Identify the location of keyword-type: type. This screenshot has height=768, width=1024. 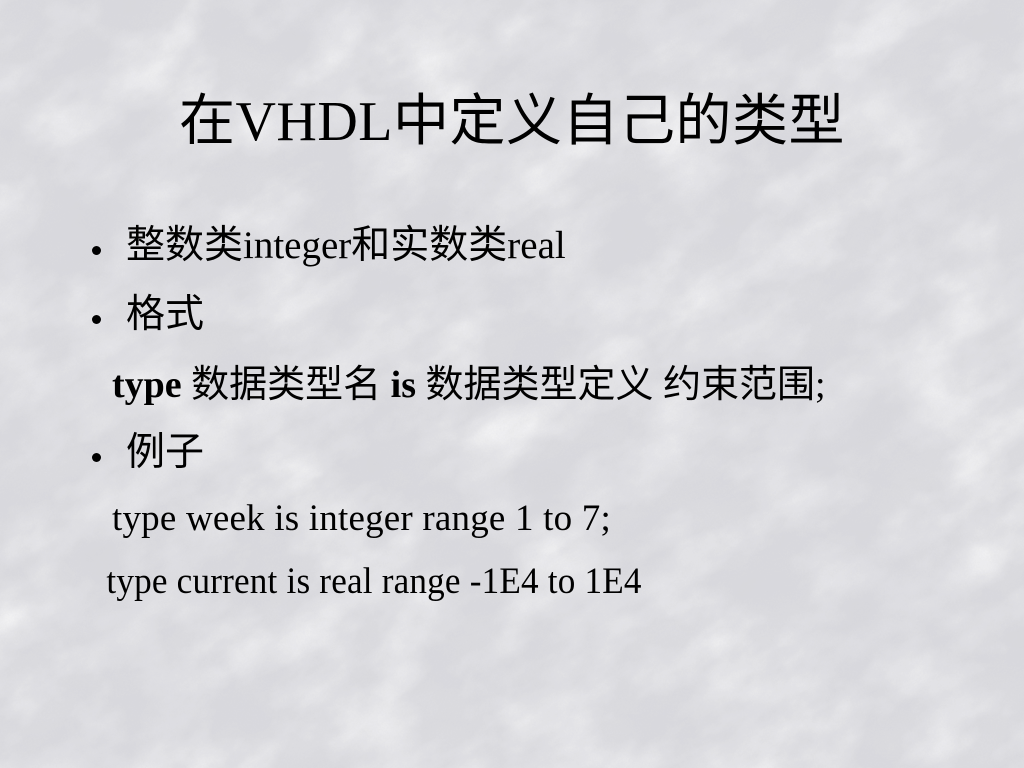
(147, 385).